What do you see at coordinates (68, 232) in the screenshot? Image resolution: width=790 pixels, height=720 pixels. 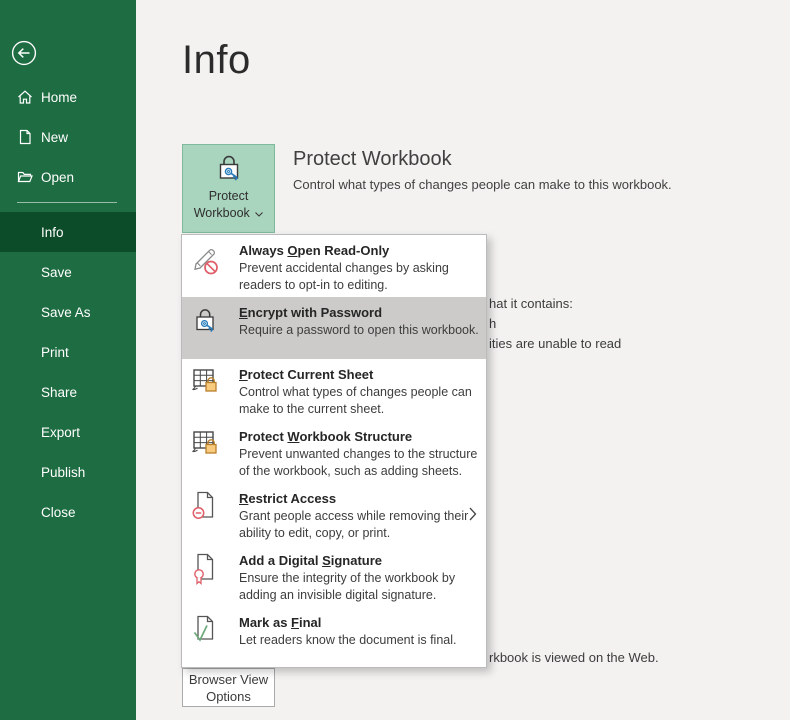 I see `sidebar-item-info: Info` at bounding box center [68, 232].